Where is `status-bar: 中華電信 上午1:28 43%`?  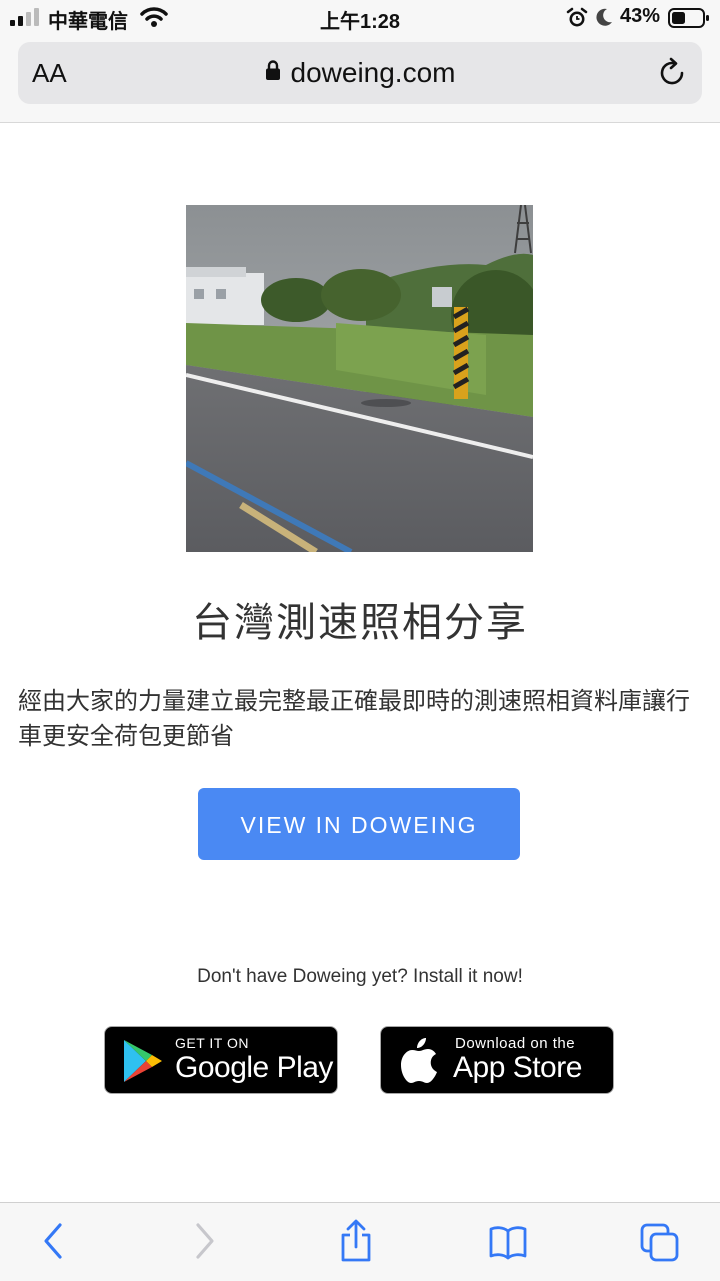 status-bar: 中華電信 上午1:28 43% is located at coordinates (360, 18).